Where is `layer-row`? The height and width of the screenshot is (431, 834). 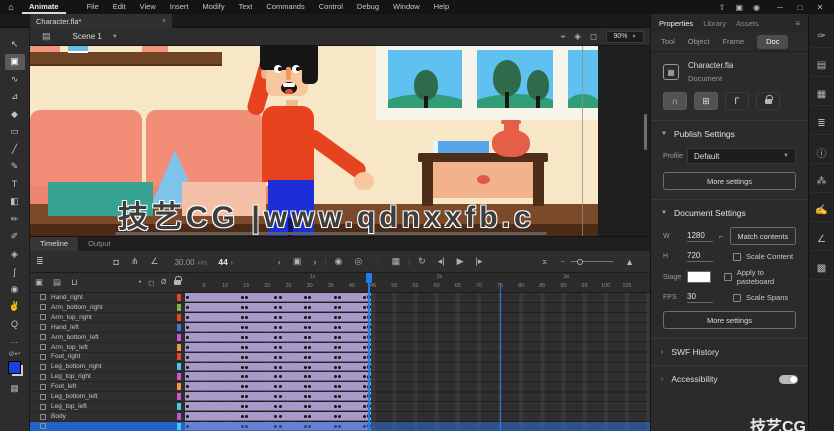
layer-row is located at coordinates (107, 426).